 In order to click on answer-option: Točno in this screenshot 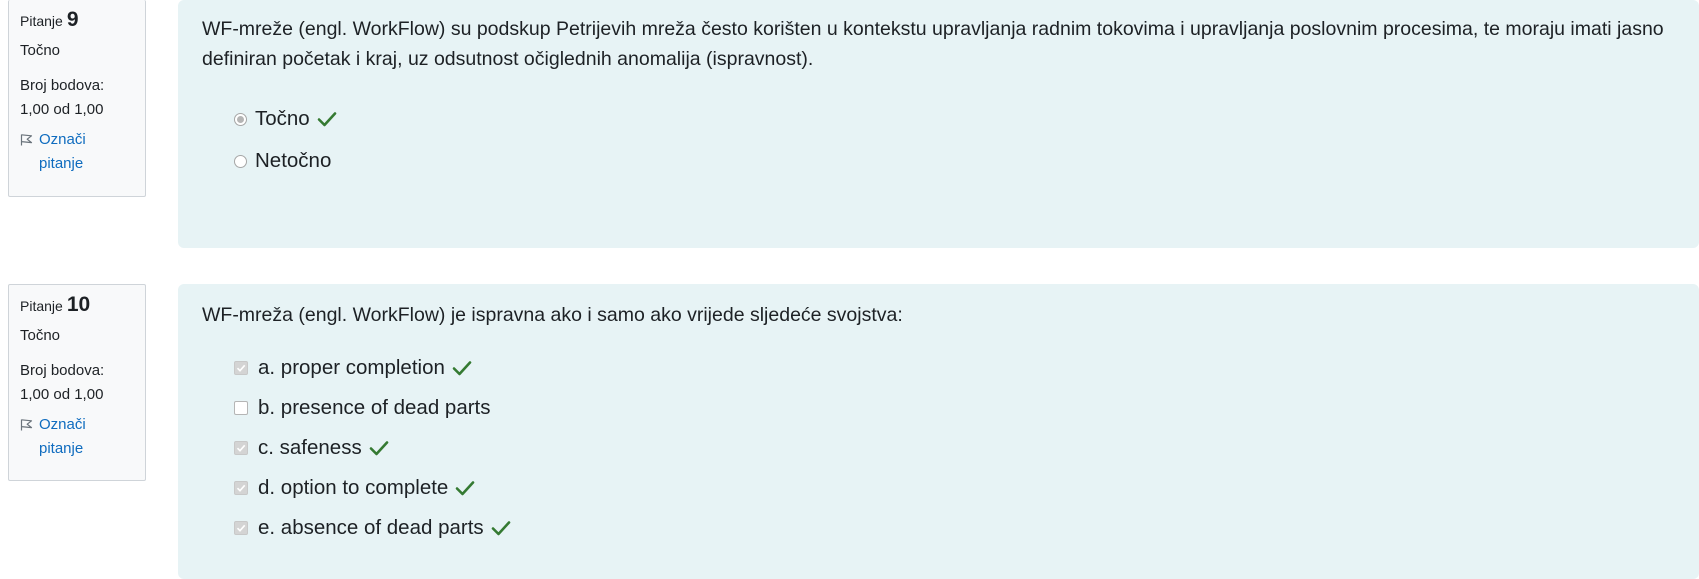, I will do `click(938, 119)`.